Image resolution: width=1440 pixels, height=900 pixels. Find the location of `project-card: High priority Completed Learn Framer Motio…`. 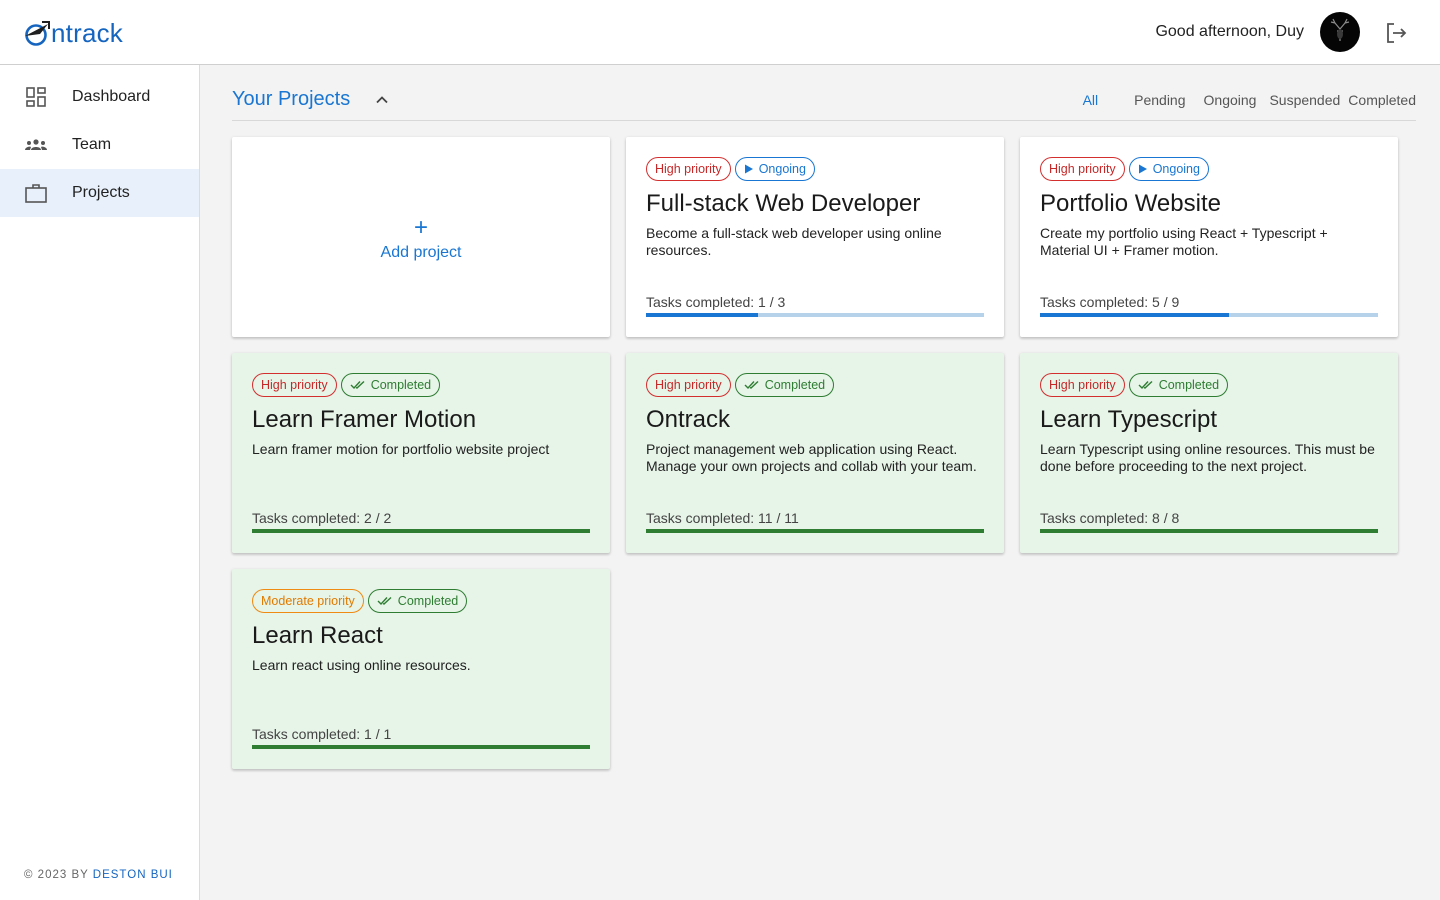

project-card: High priority Completed Learn Framer Motio… is located at coordinates (421, 453).